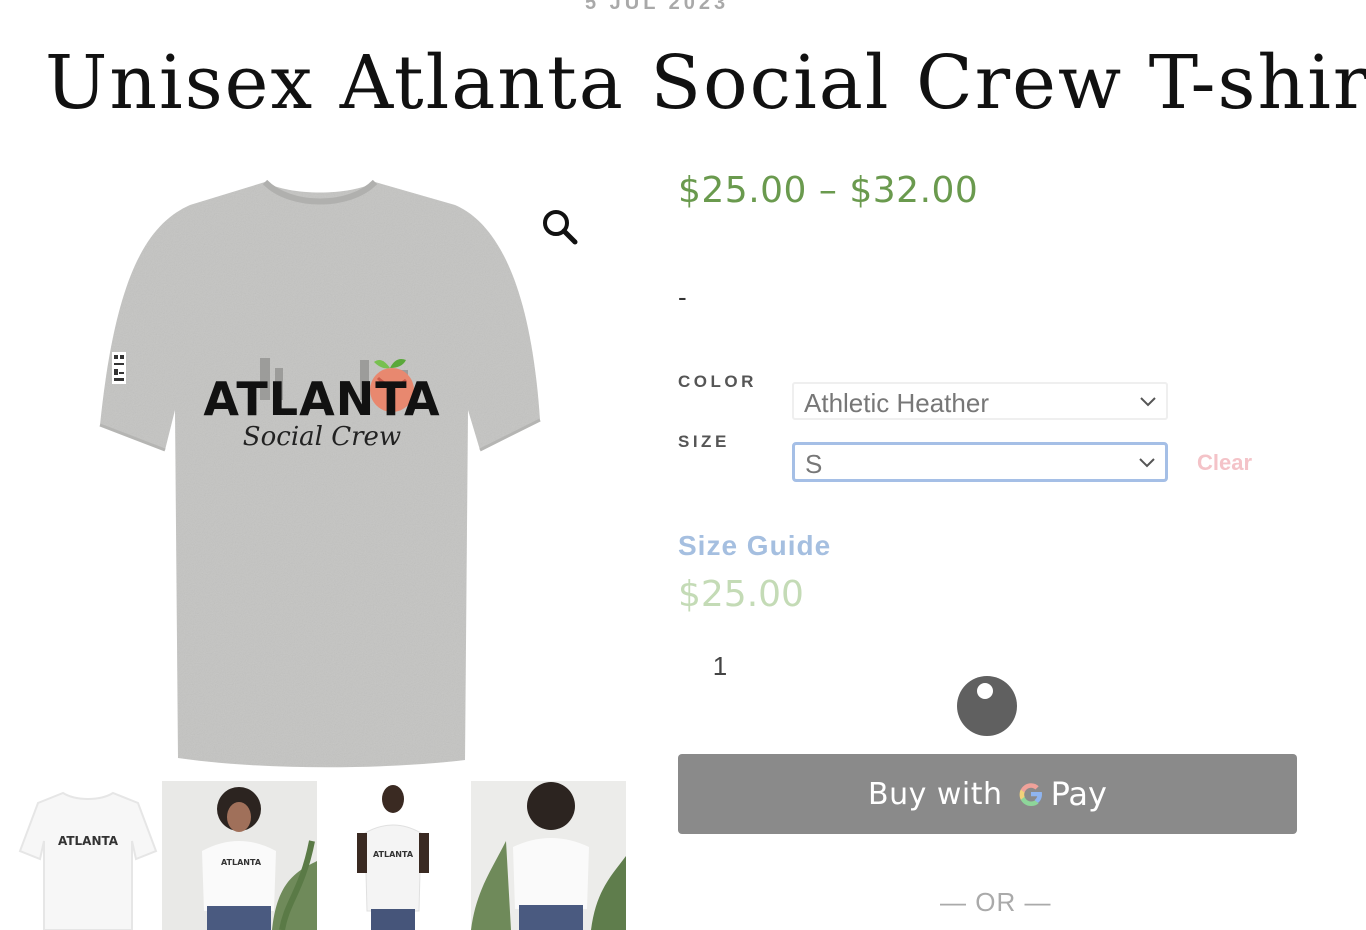 Image resolution: width=1366 pixels, height=930 pixels. I want to click on color-label: COLOR, so click(717, 381).